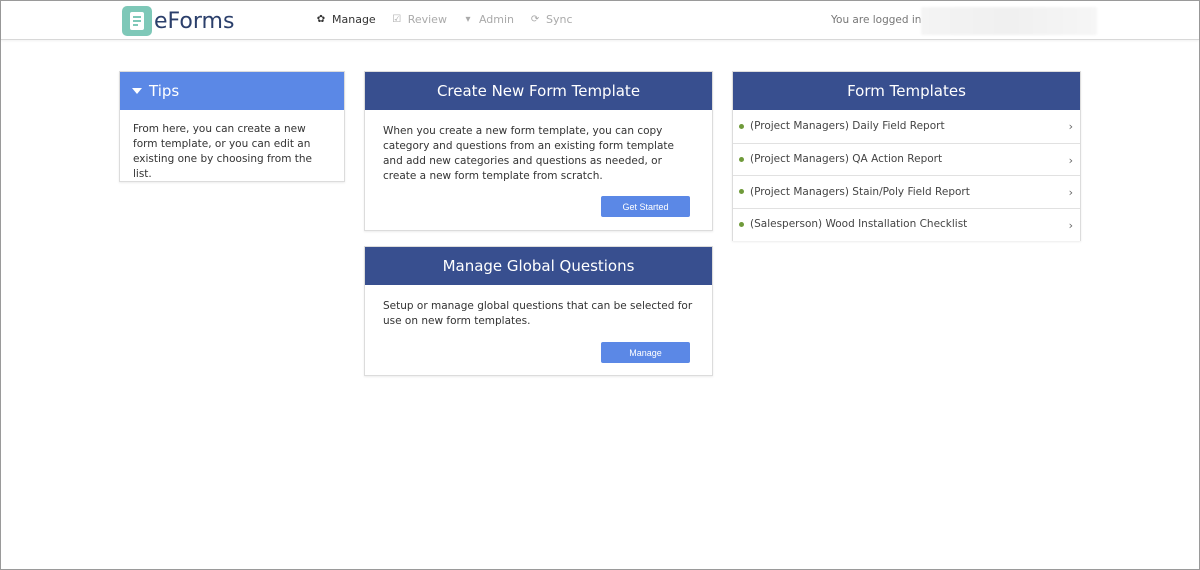  Describe the element at coordinates (847, 126) in the screenshot. I see `list-item-label: (Project Managers) Daily Field Report` at that location.